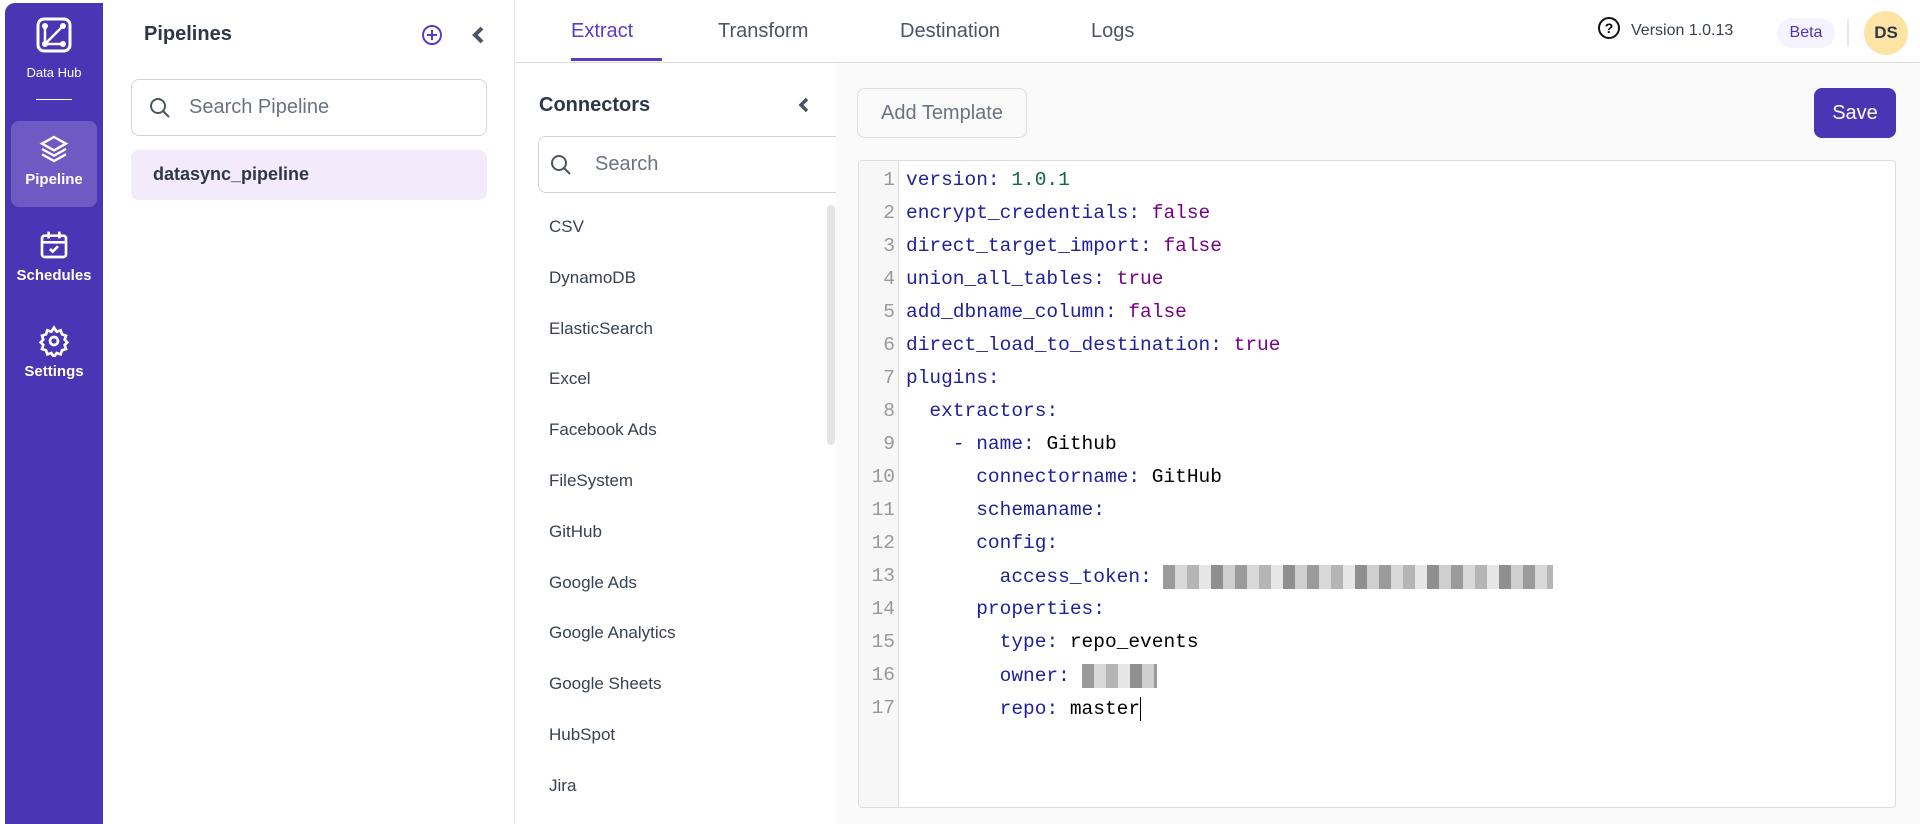 The height and width of the screenshot is (824, 1920). I want to click on nav-rail: Data Hub Pipeline Schedules Settings, so click(54, 413).